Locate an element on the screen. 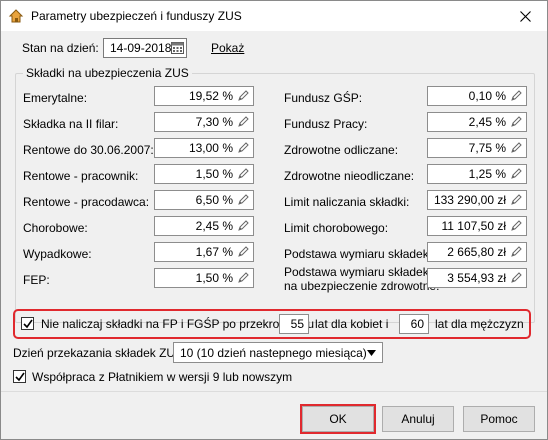 The height and width of the screenshot is (440, 548). platnik-checkbox is located at coordinates (19, 376).